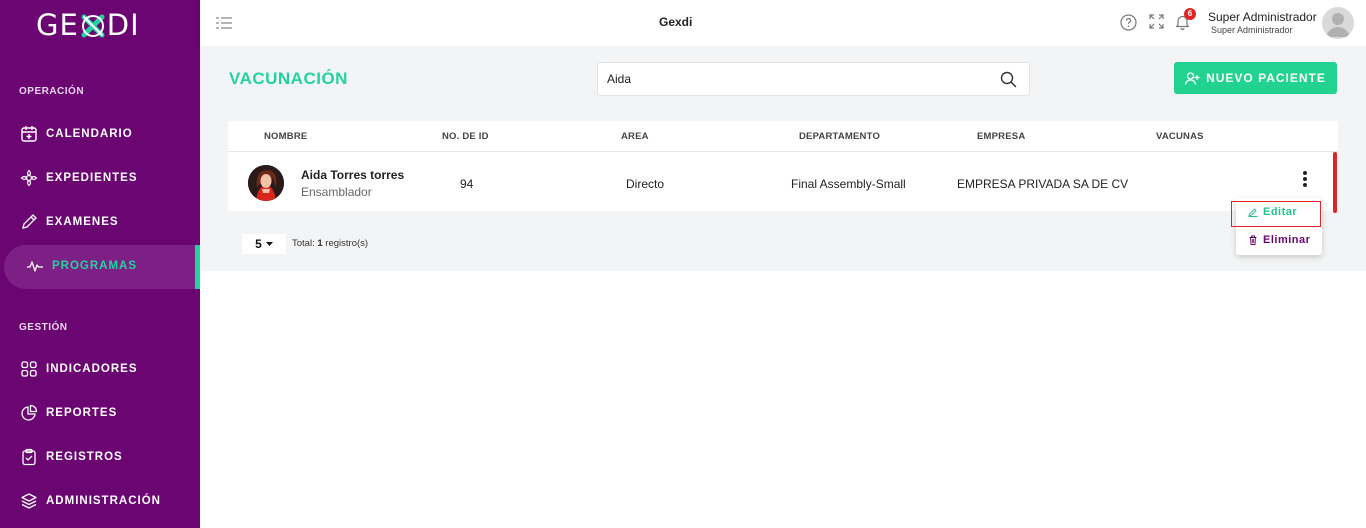  I want to click on menu-item-delete-label: Eliminar, so click(1287, 240).